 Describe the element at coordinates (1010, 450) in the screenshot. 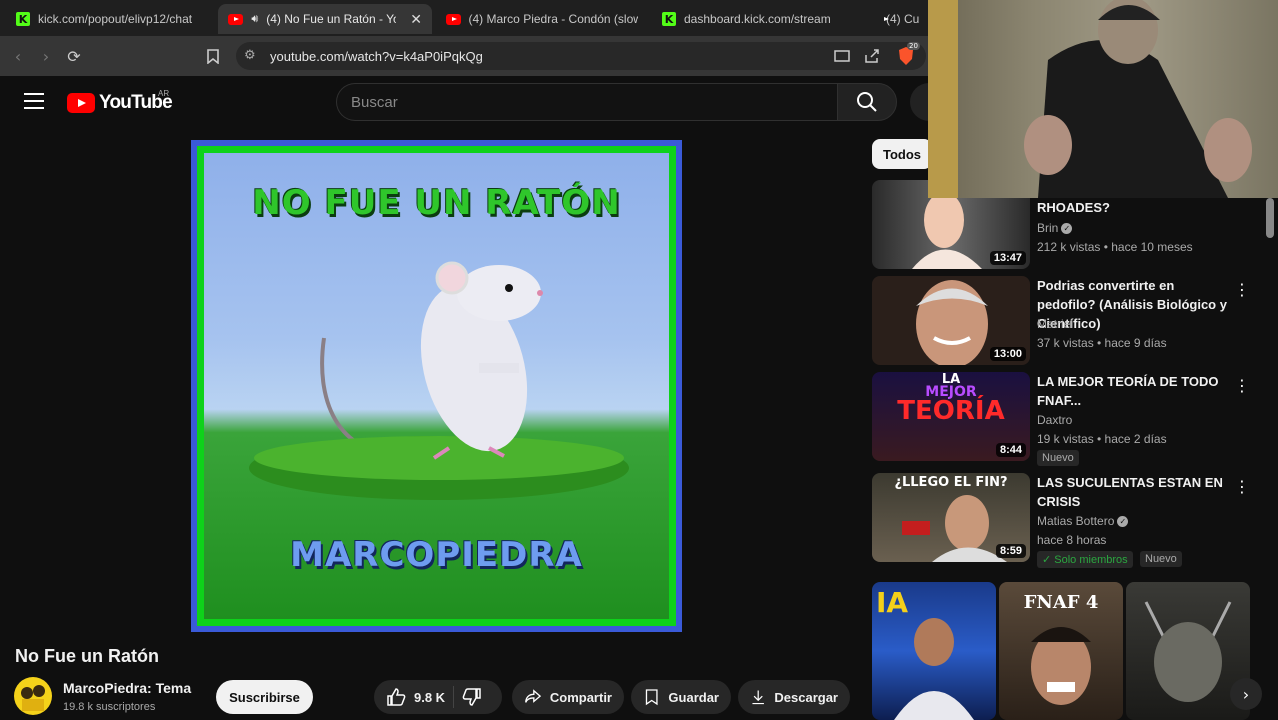

I see `video-duration: 8:44` at that location.